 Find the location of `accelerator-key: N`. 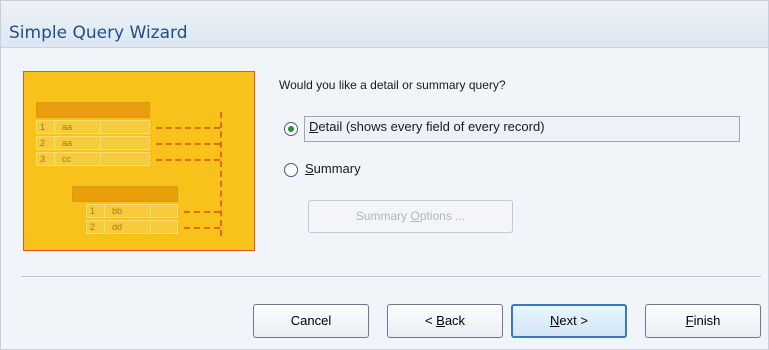

accelerator-key: N is located at coordinates (555, 320).